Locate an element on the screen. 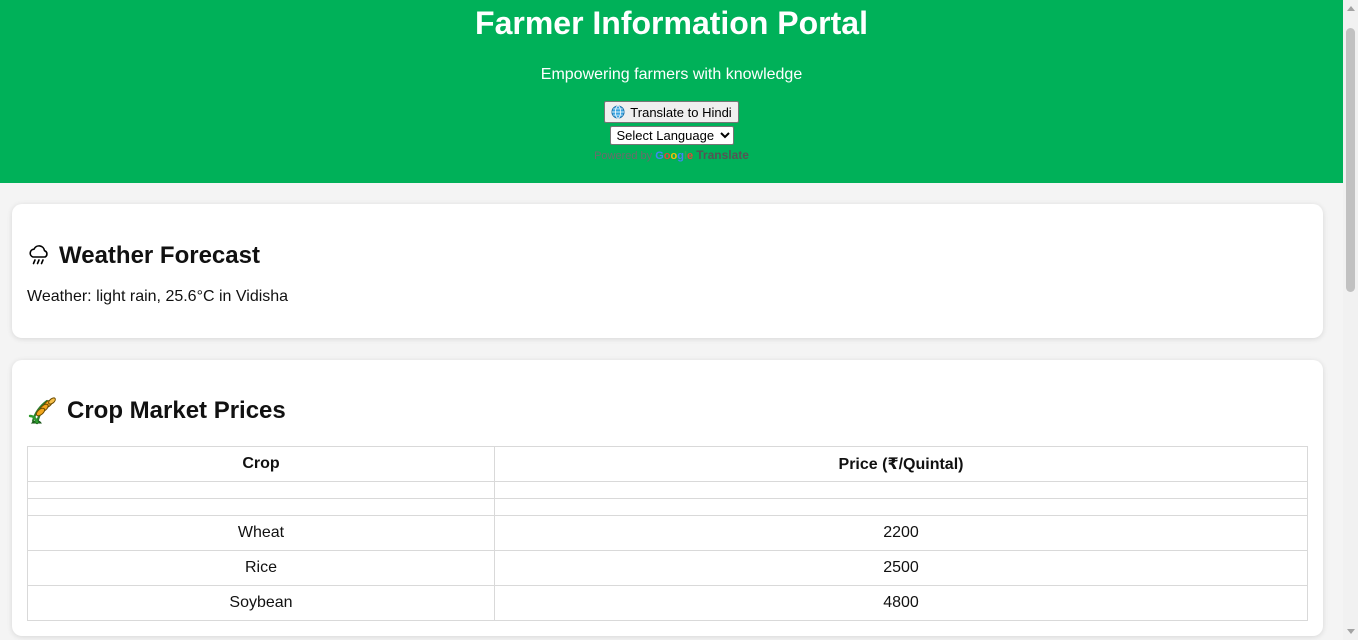  scrollbar-thumb is located at coordinates (1350, 160).